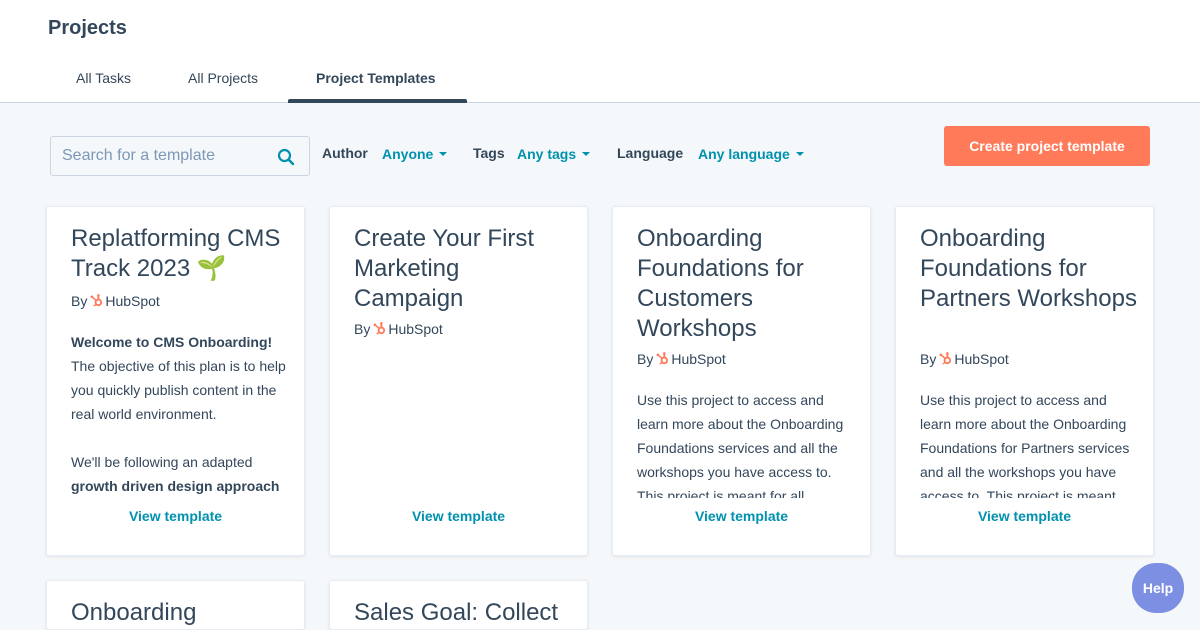  I want to click on tags-filter-label: Tags, so click(489, 153).